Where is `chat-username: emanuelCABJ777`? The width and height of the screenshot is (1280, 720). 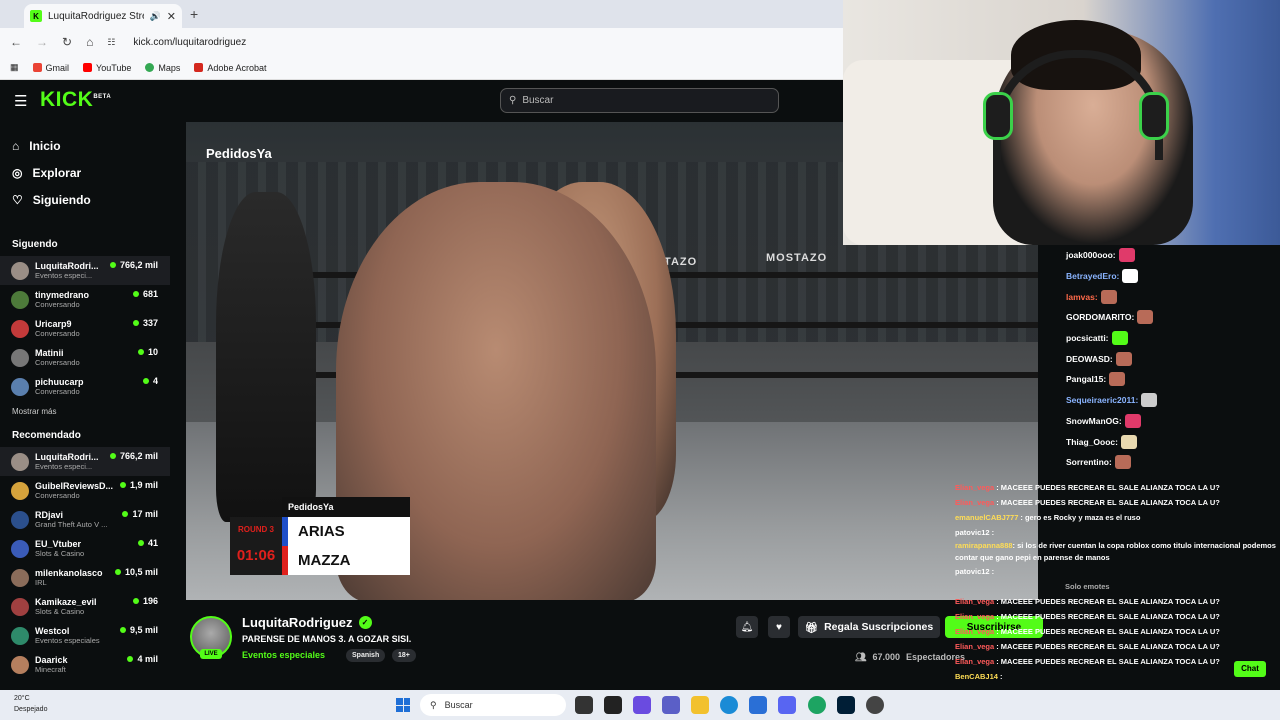 chat-username: emanuelCABJ777 is located at coordinates (986, 517).